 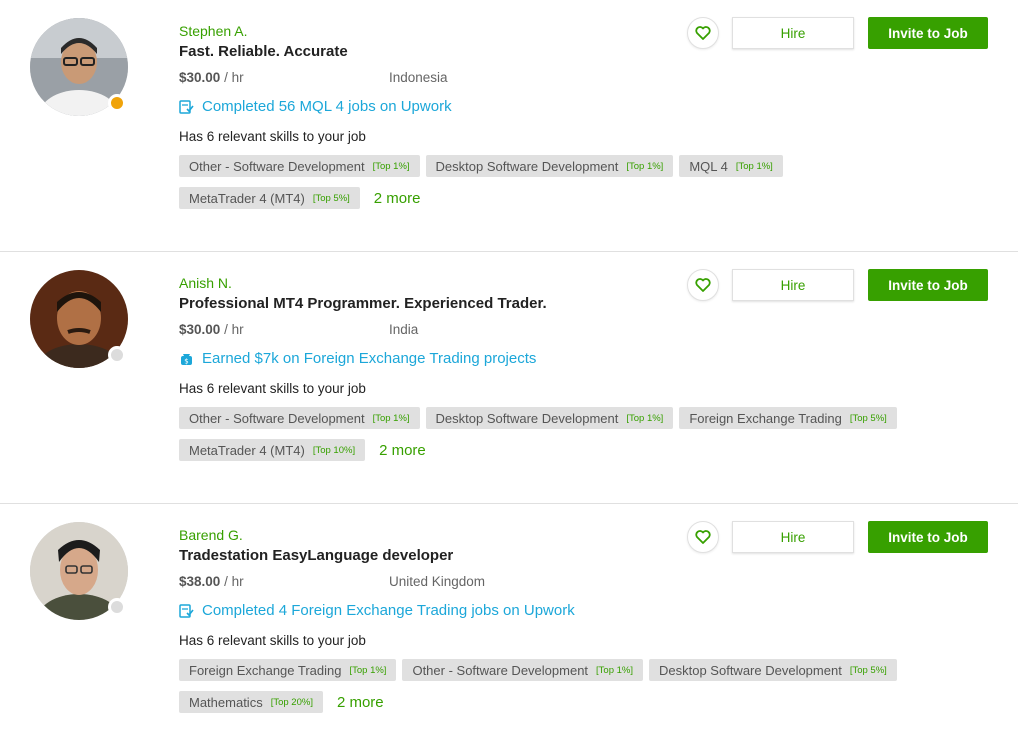 I want to click on freelancer-country: India, so click(x=404, y=329).